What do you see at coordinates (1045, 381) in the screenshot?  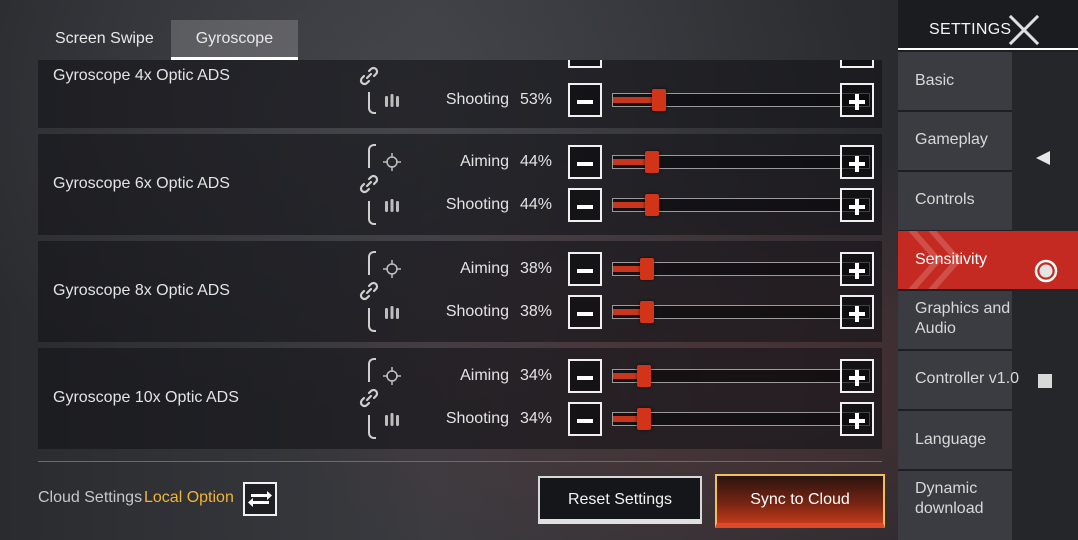 I see `square-indicator-icon` at bounding box center [1045, 381].